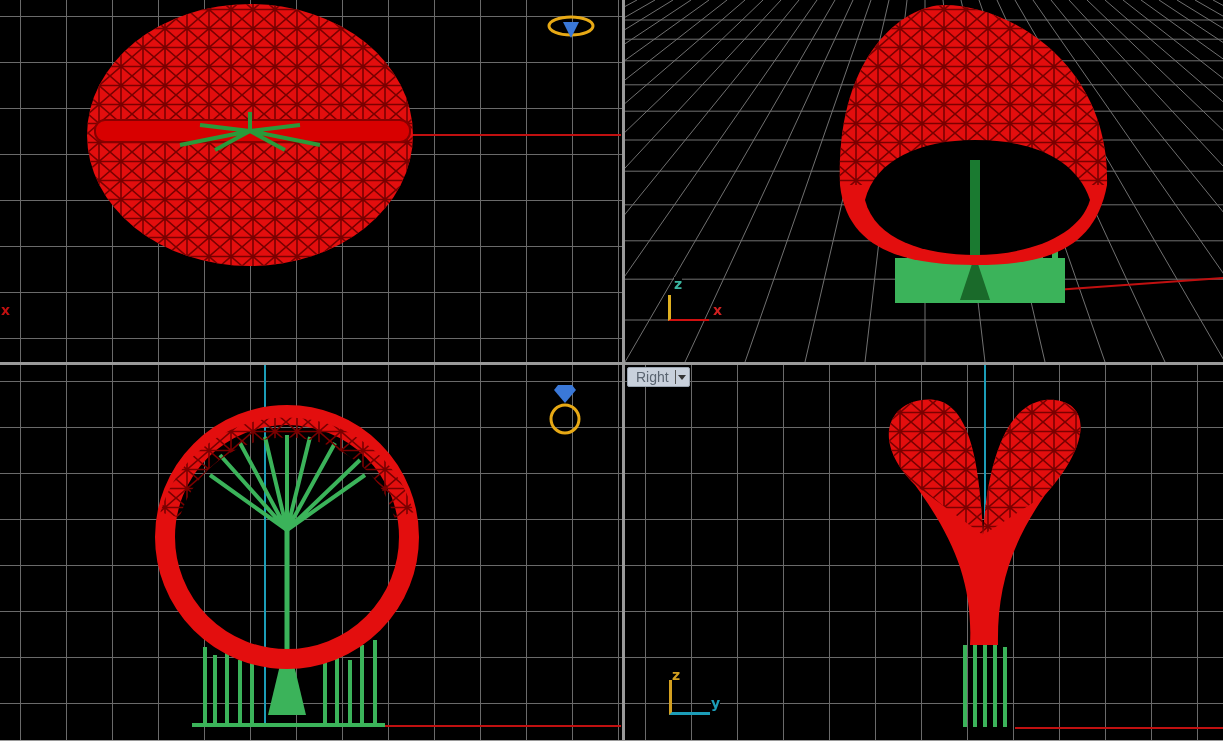 This screenshot has height=741, width=1223. Describe the element at coordinates (571, 26) in the screenshot. I see `ring-orientation-icon` at that location.